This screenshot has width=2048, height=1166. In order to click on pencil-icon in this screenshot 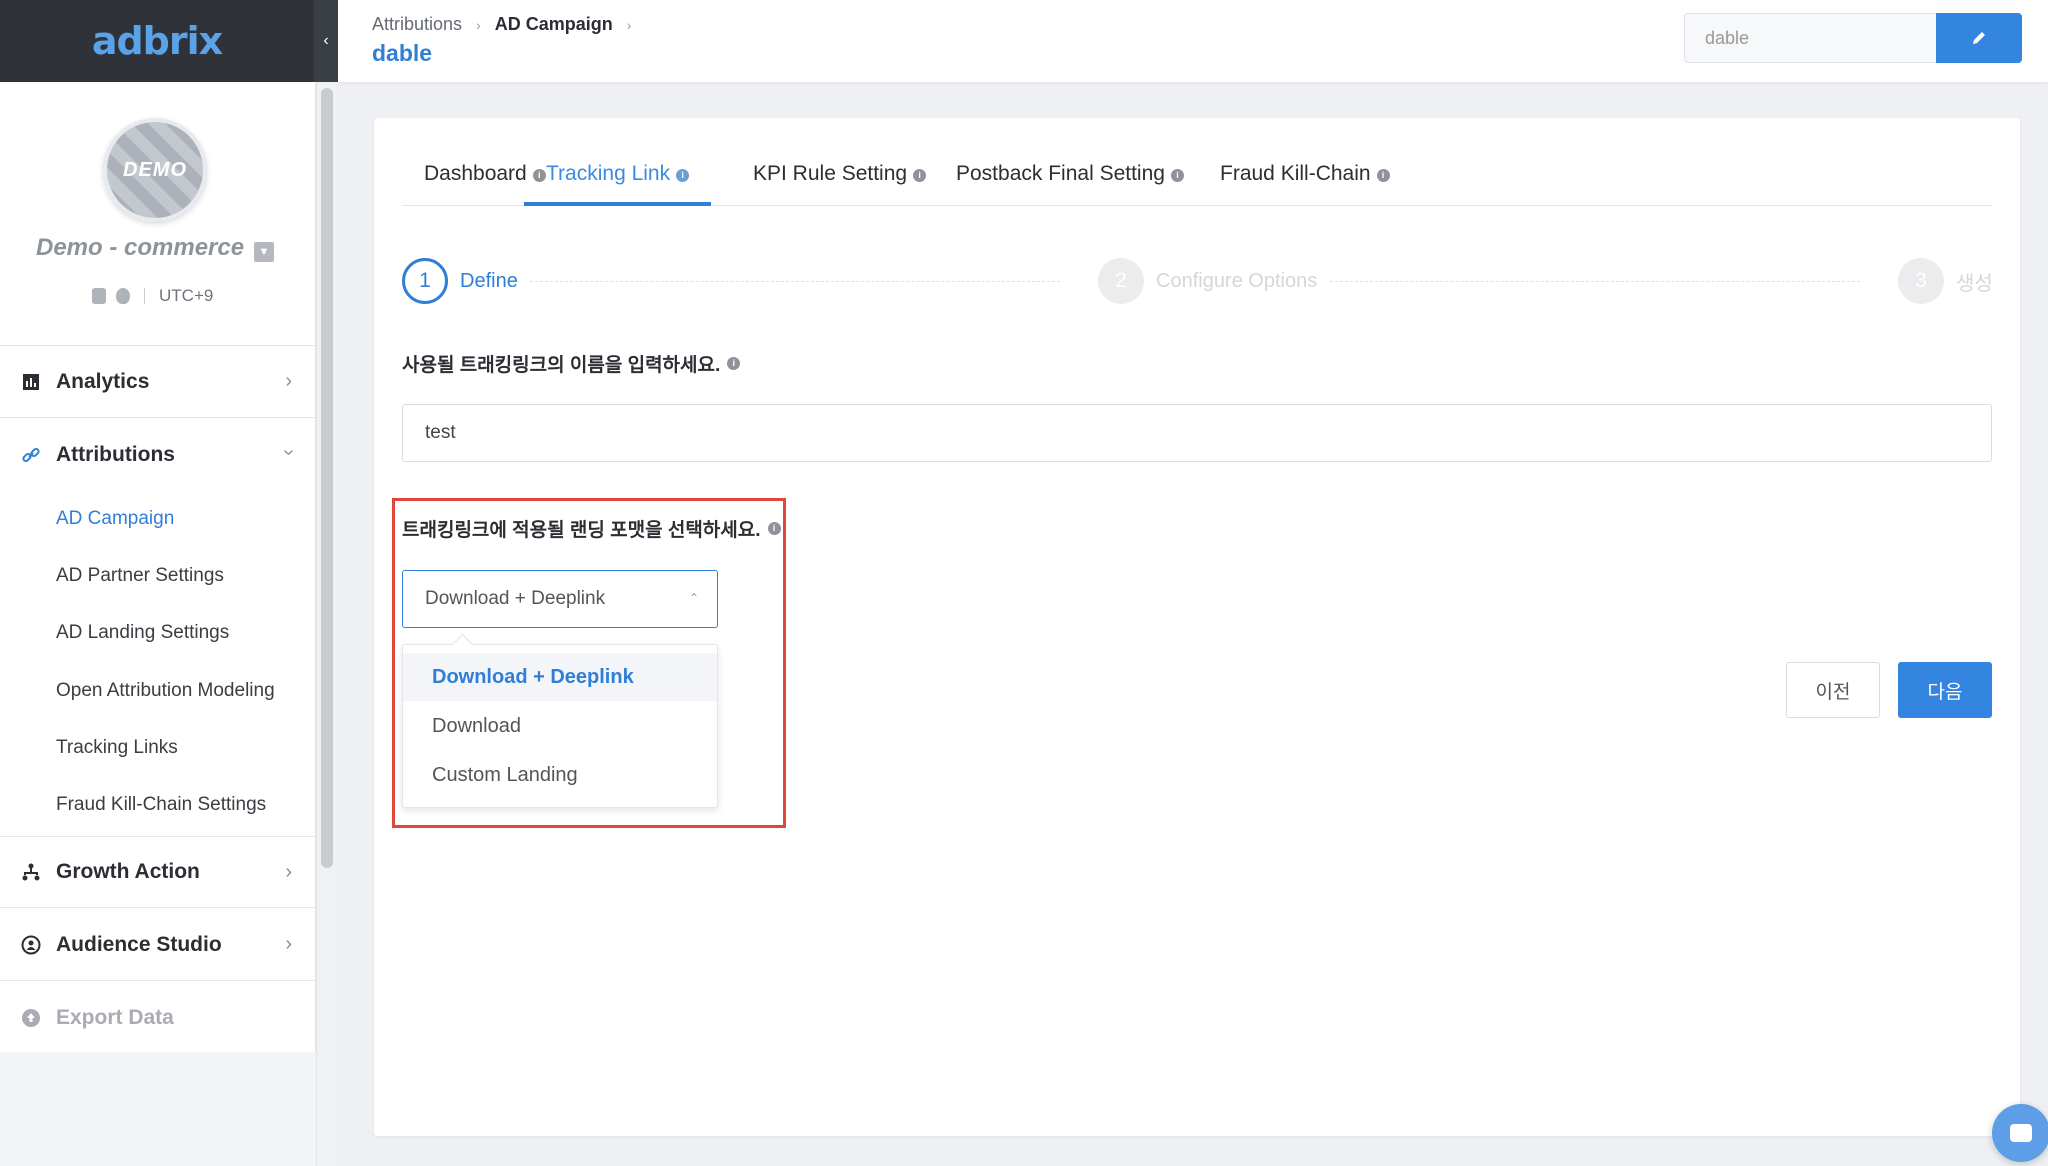, I will do `click(1979, 38)`.